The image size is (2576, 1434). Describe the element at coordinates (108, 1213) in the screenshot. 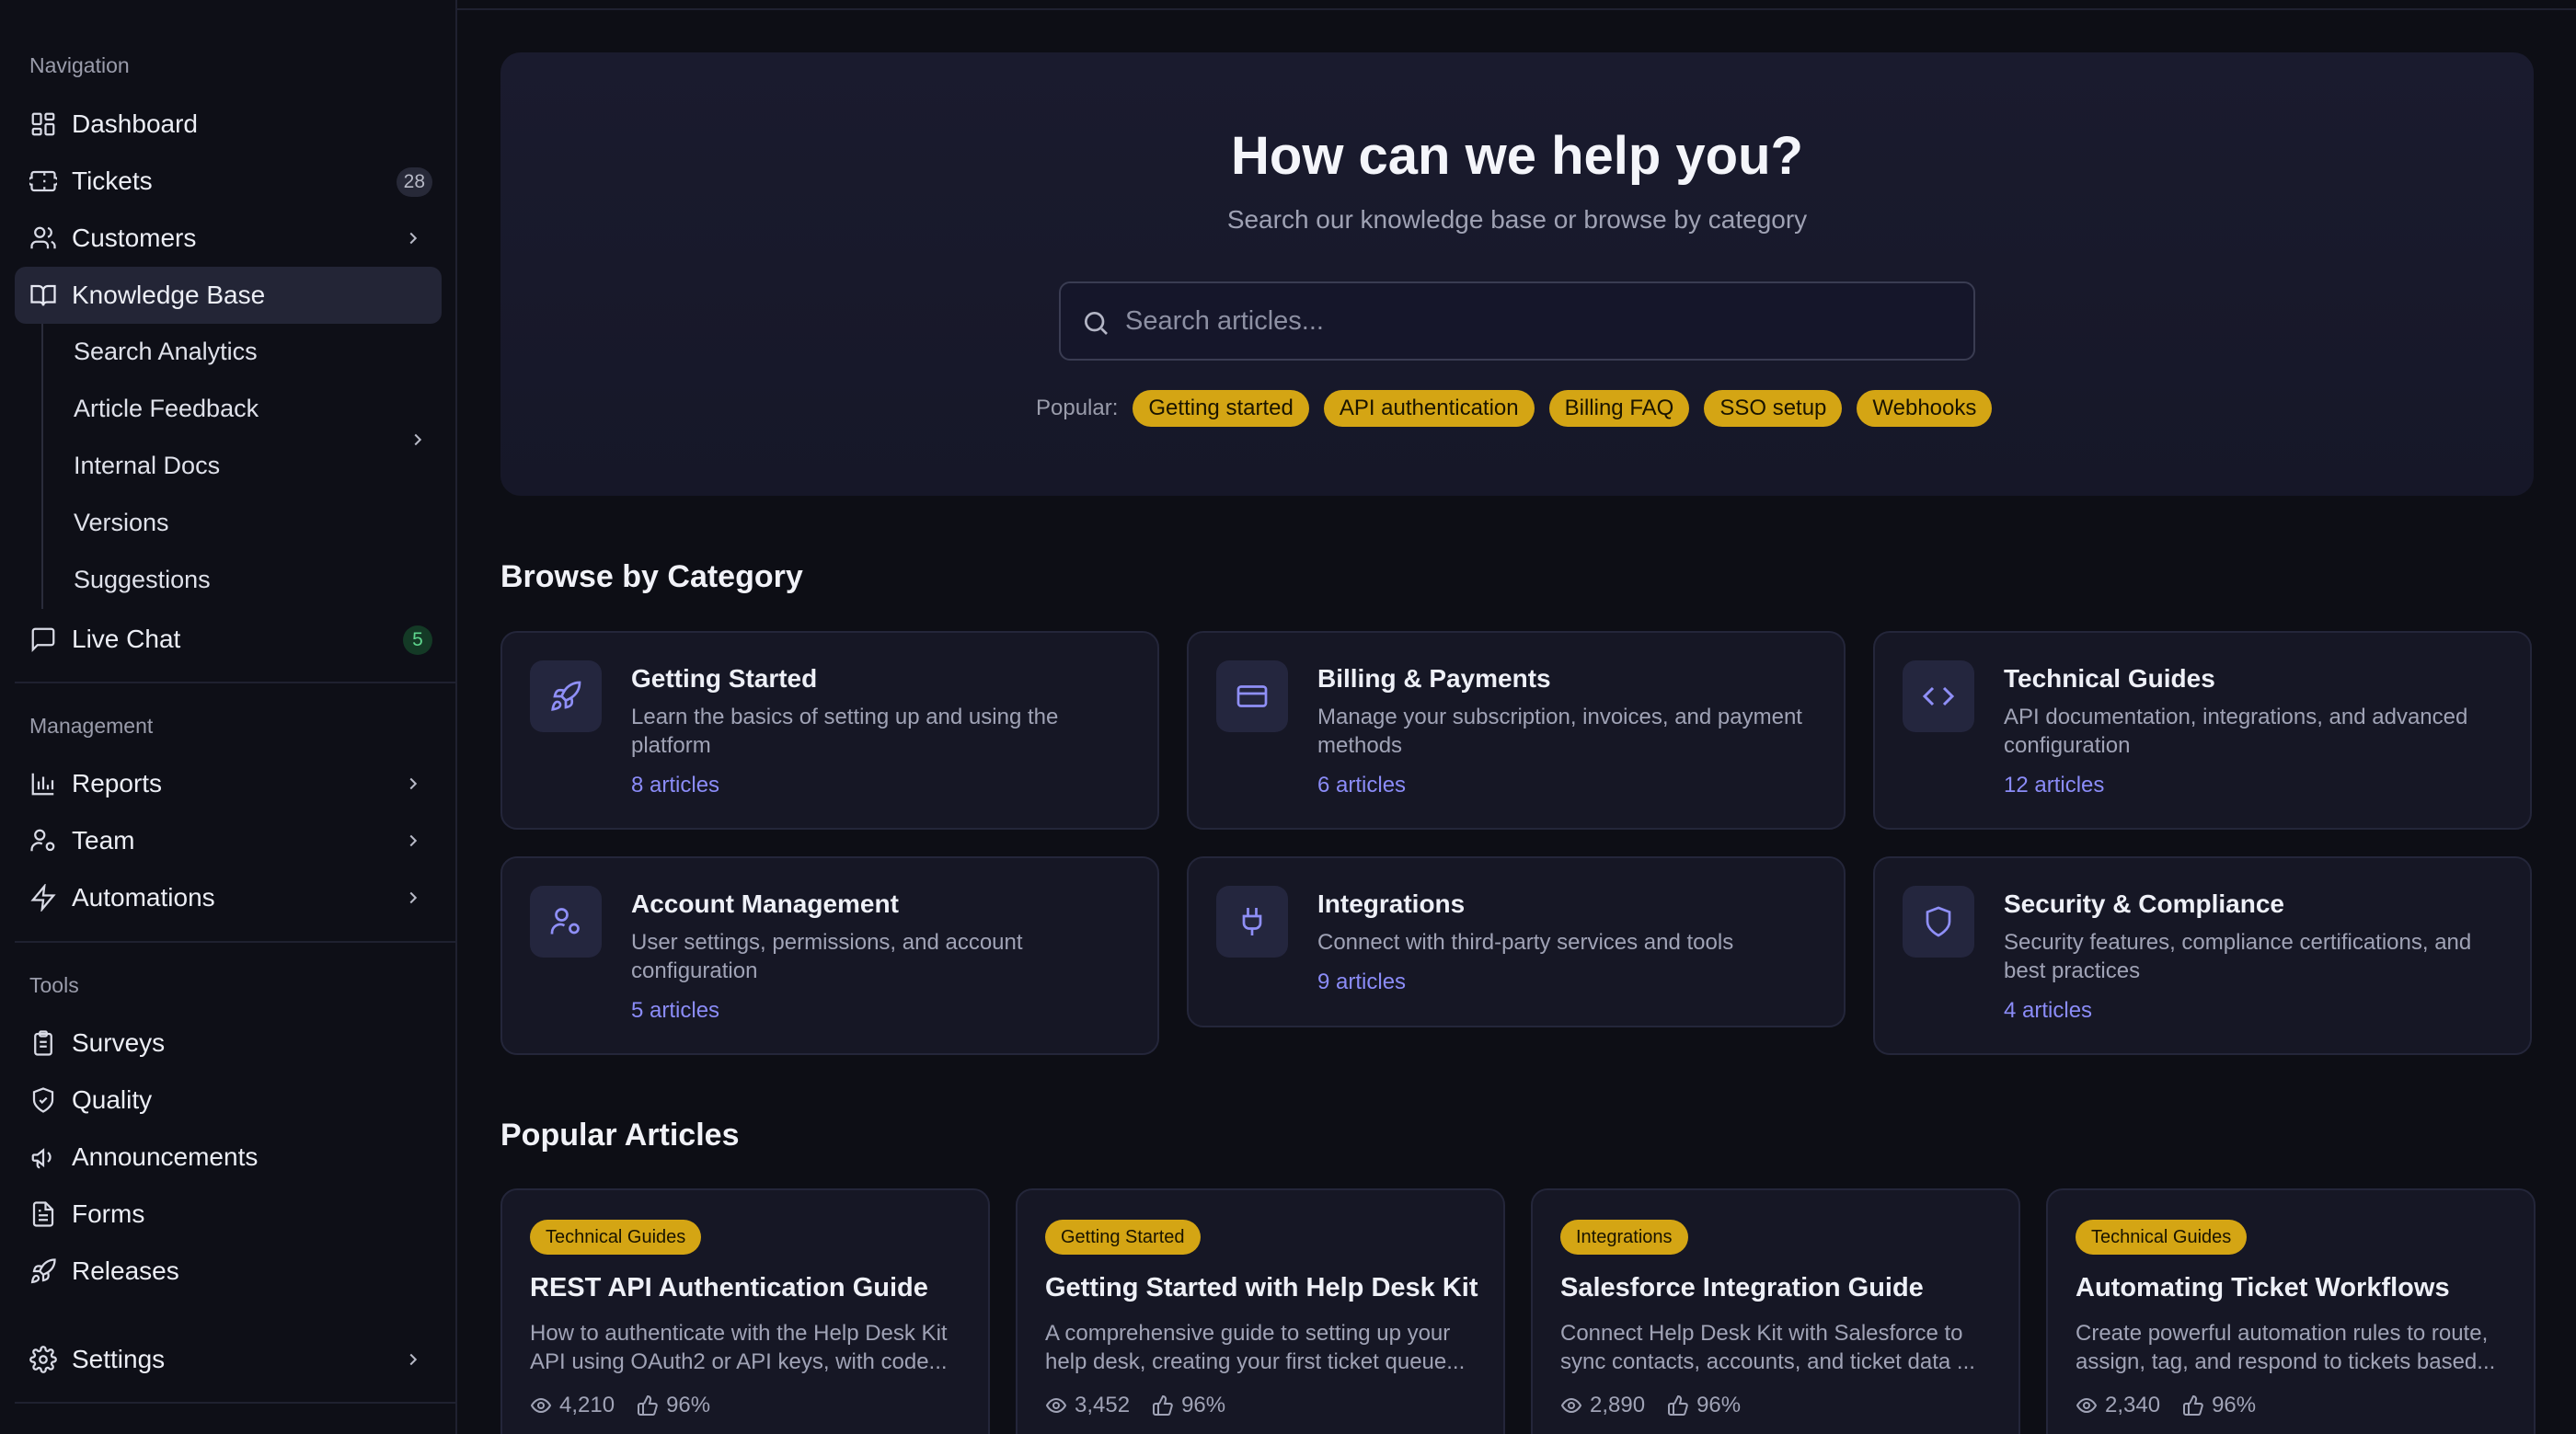

I see `nav-label-forms: Forms` at that location.